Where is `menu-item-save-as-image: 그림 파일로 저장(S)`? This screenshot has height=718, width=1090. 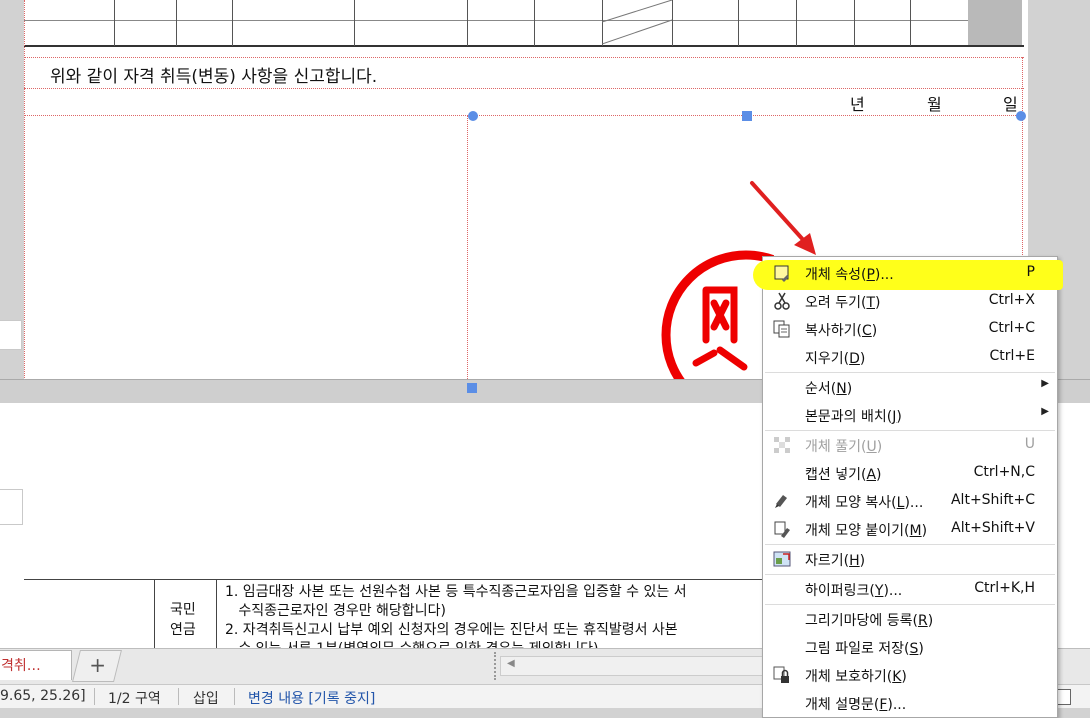 menu-item-save-as-image: 그림 파일로 저장(S) is located at coordinates (910, 647).